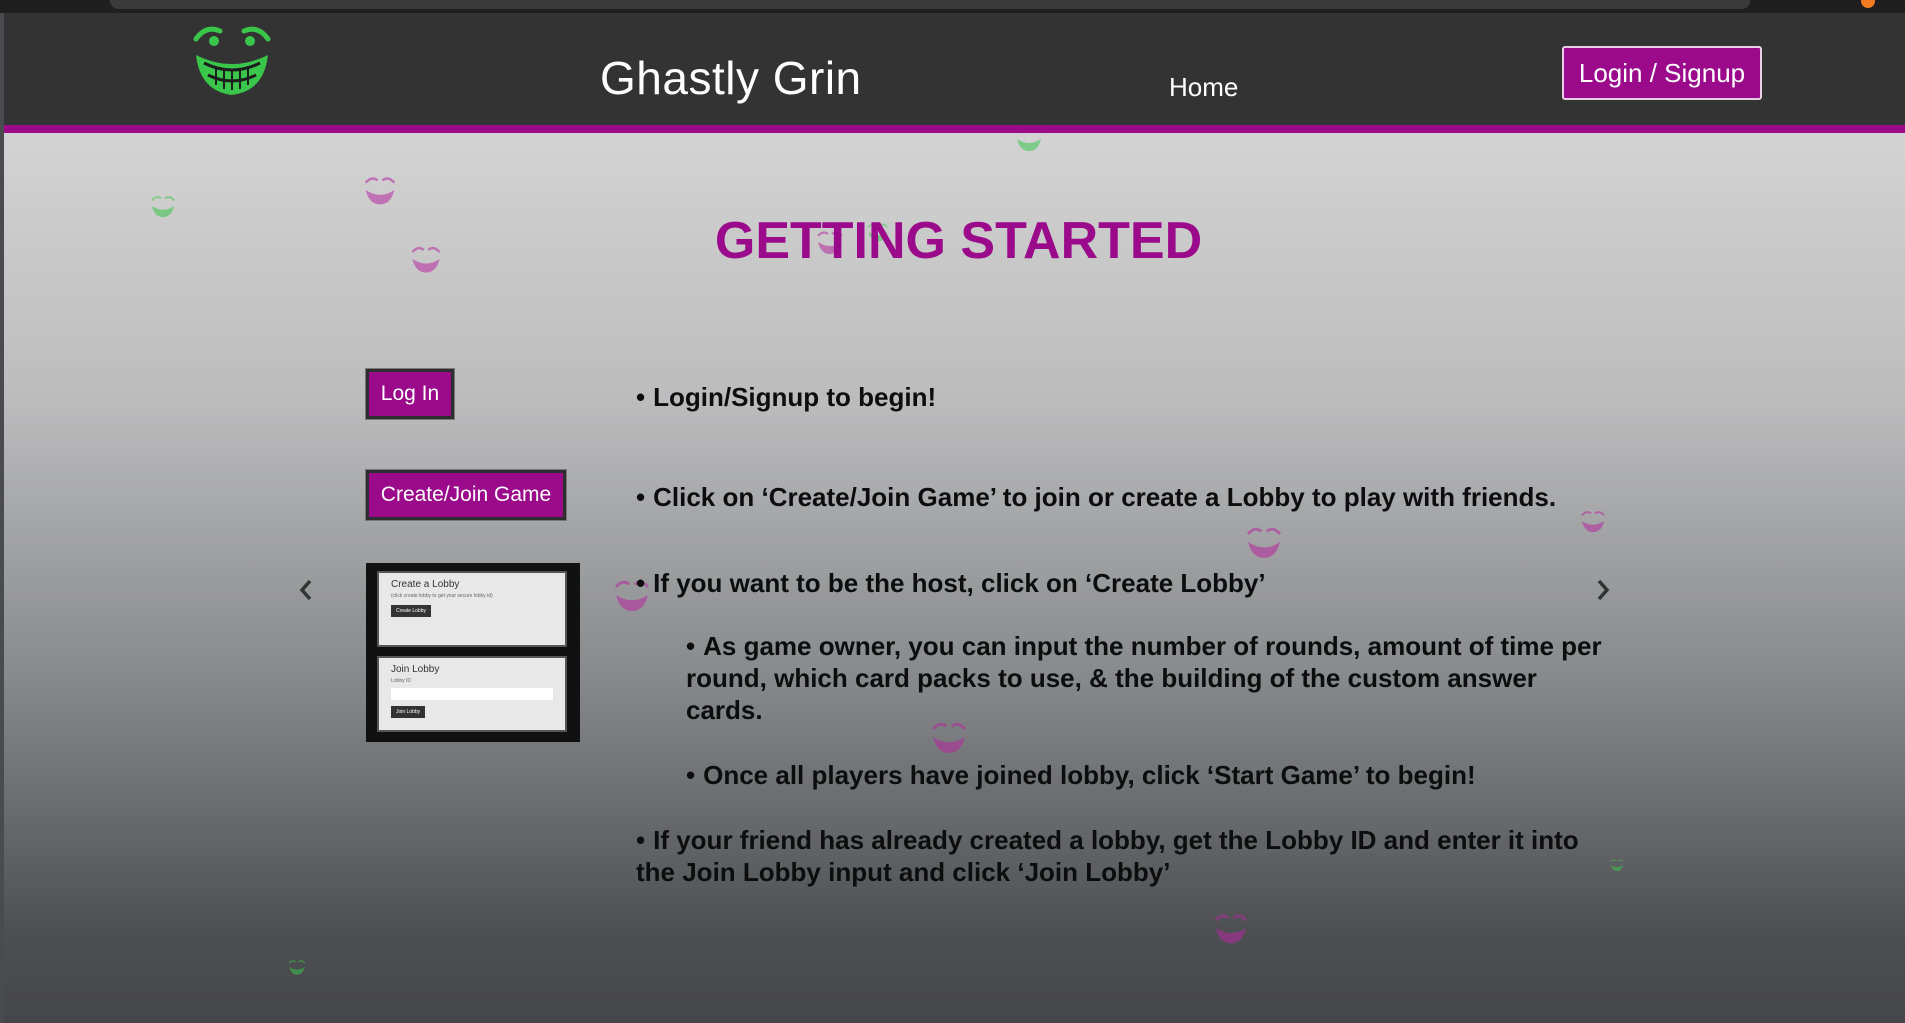 The height and width of the screenshot is (1023, 1905). I want to click on browser-strip, so click(952, 6).